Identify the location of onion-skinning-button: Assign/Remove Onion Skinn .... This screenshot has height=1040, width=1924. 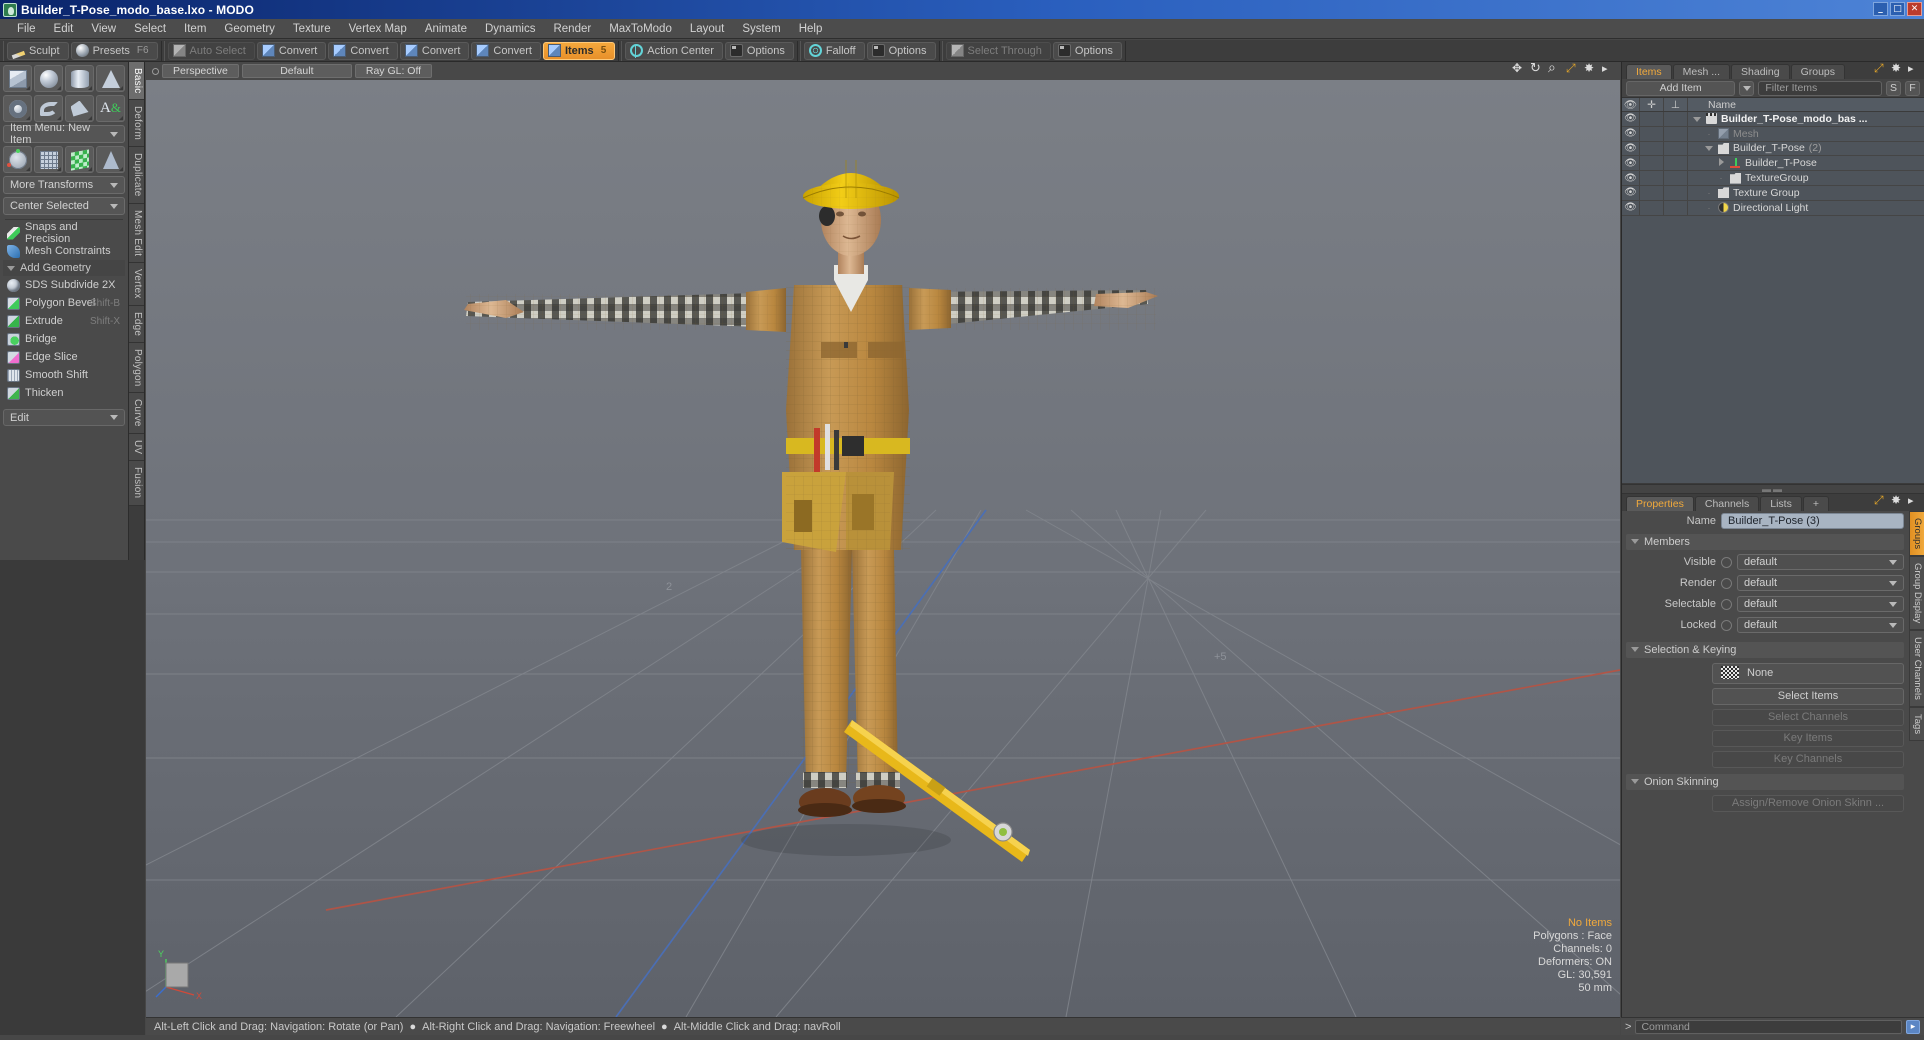
(1808, 803).